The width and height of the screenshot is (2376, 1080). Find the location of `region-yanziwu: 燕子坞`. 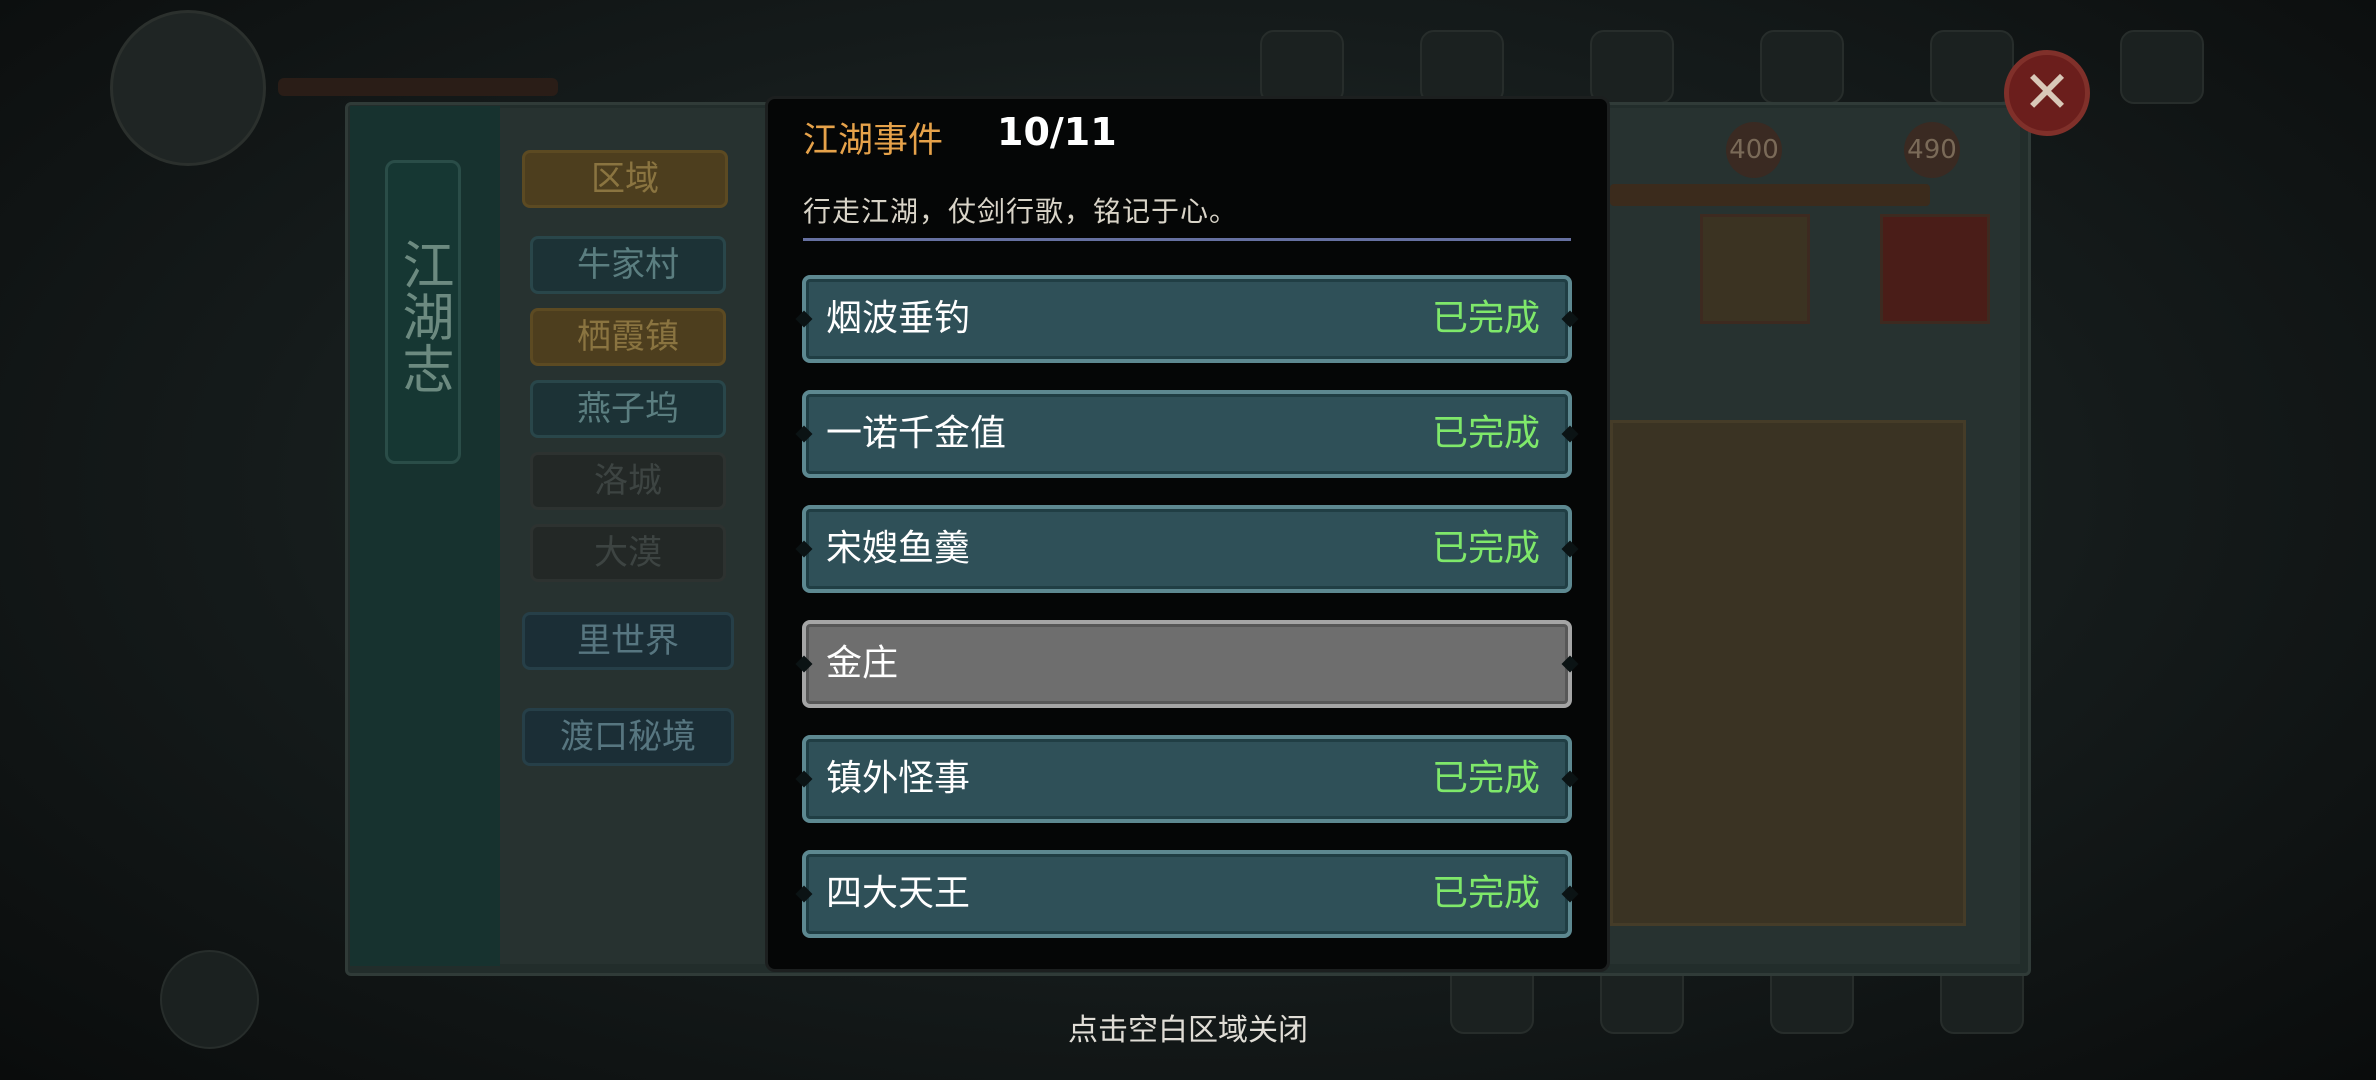

region-yanziwu: 燕子坞 is located at coordinates (628, 409).